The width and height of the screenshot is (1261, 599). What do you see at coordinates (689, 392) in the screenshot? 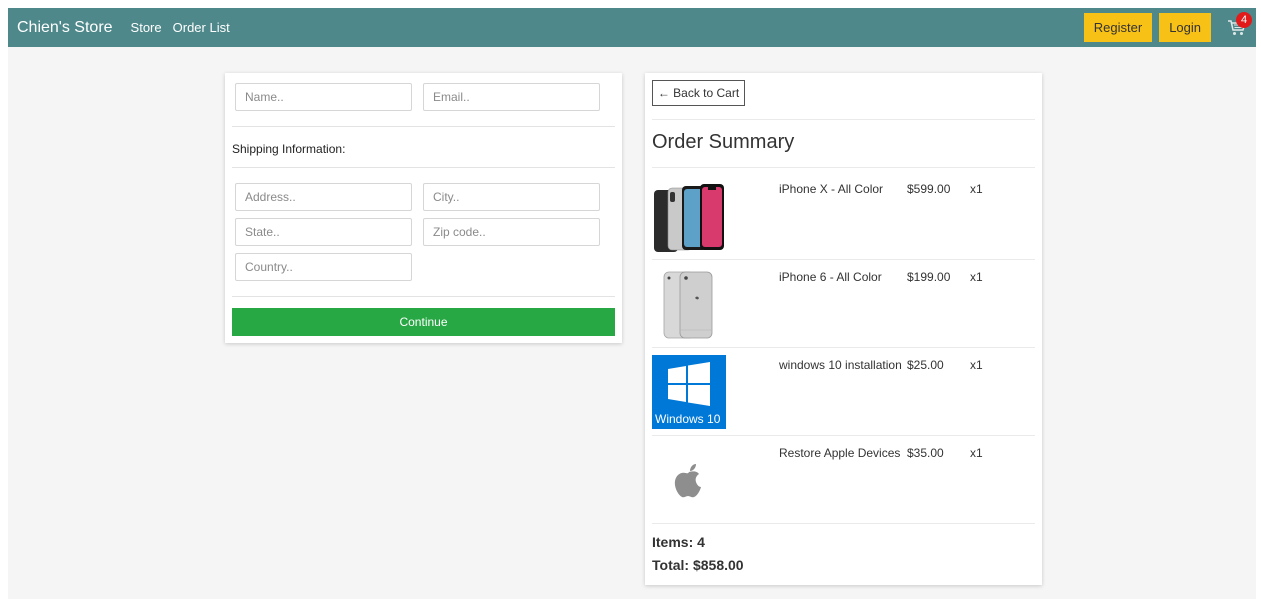
I see `windows-10-image: Windows 10` at bounding box center [689, 392].